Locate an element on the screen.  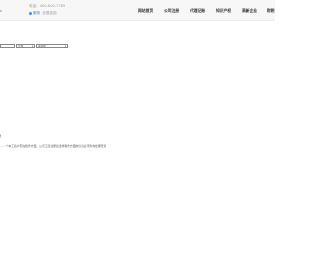
nav-item-bookkeeping: 代理记账 is located at coordinates (197, 11).